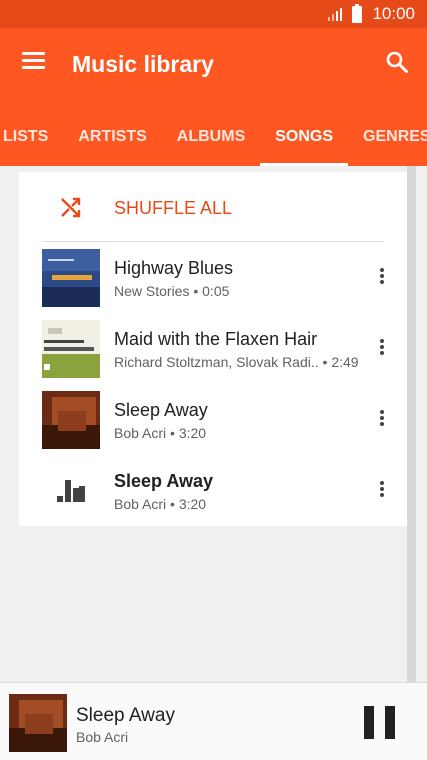 The height and width of the screenshot is (760, 427). I want to click on battery-icon, so click(357, 13).